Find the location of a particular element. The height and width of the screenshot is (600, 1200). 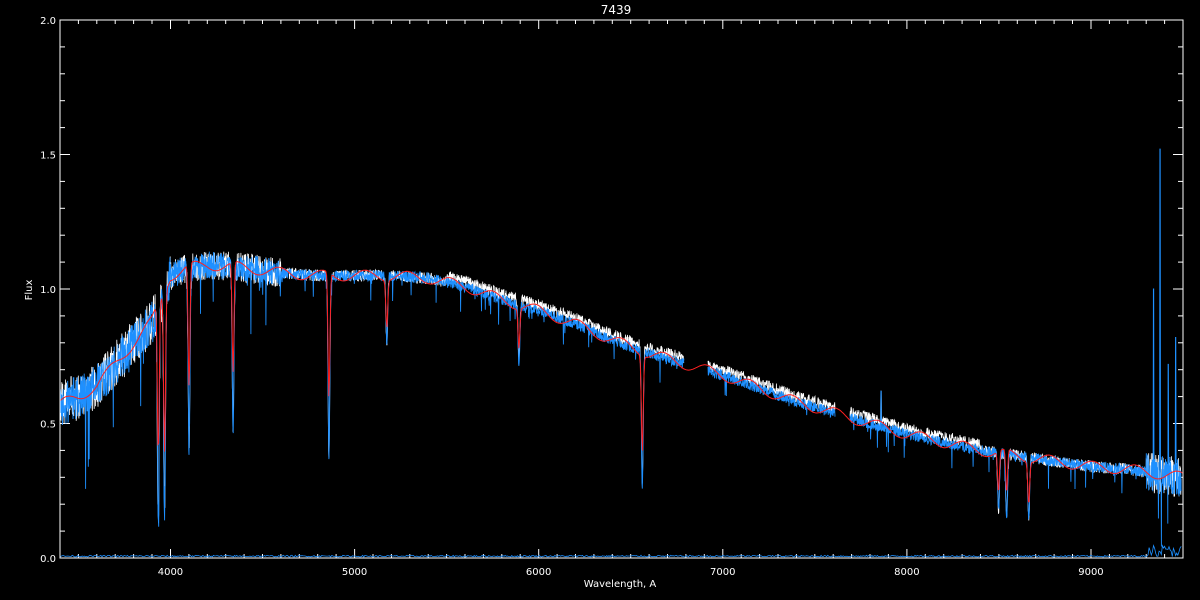

x-axis-label: Wavelength, A is located at coordinates (620, 584).